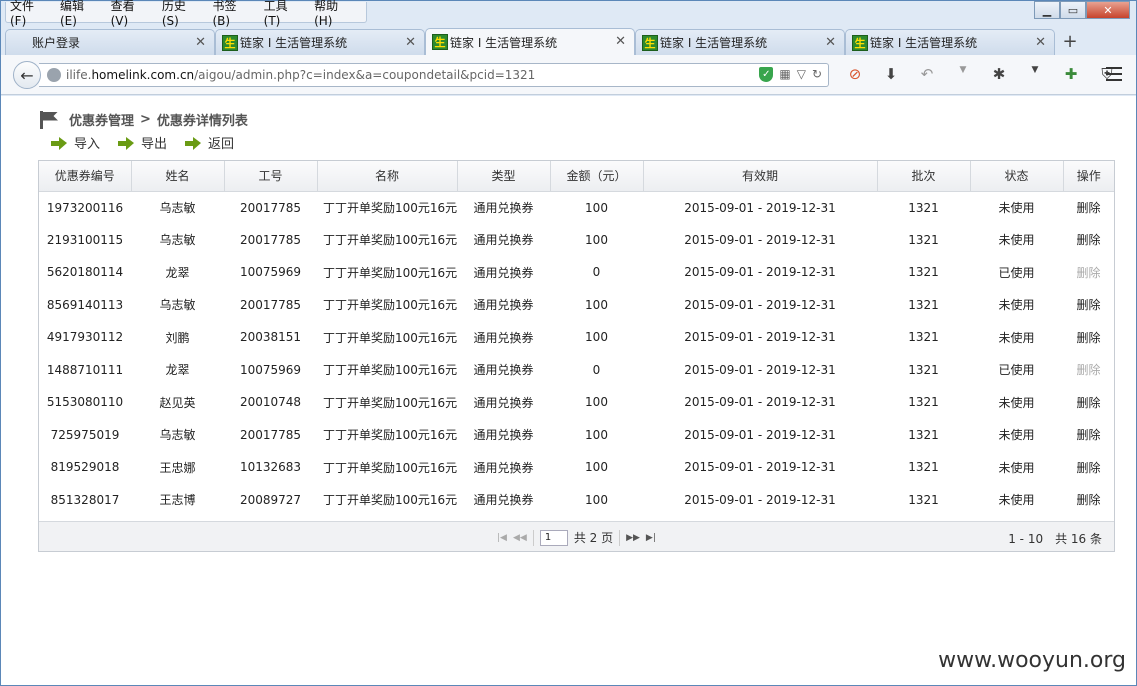 This screenshot has width=1137, height=686. I want to click on close-window-button: ✕, so click(1108, 10).